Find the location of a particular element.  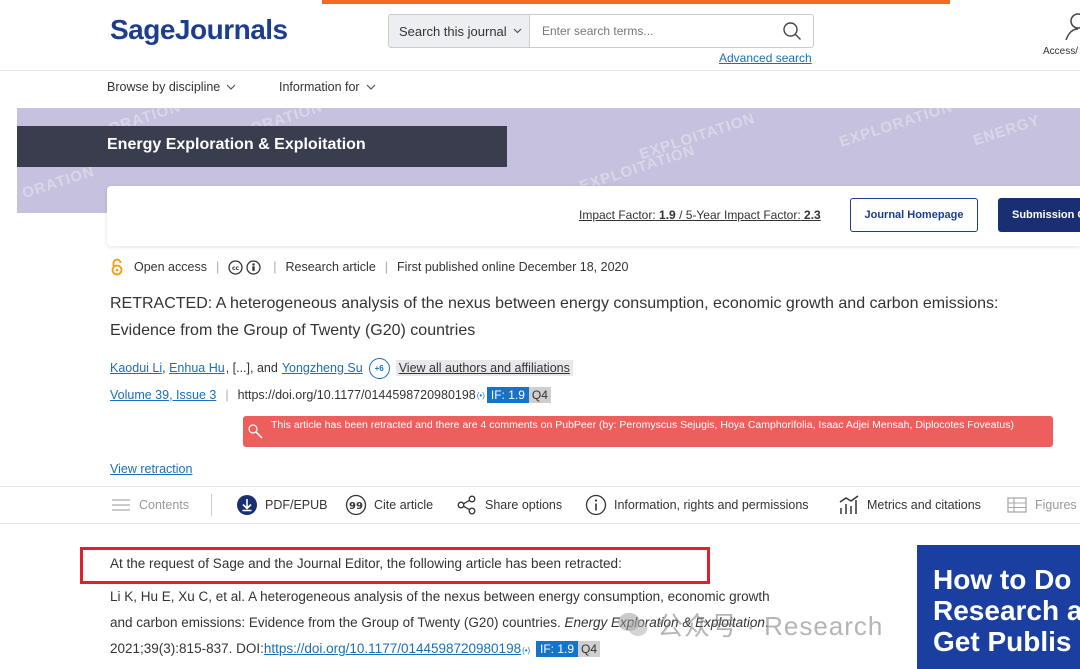

view-all-authors-link: View all authors and affiliations is located at coordinates (484, 368).